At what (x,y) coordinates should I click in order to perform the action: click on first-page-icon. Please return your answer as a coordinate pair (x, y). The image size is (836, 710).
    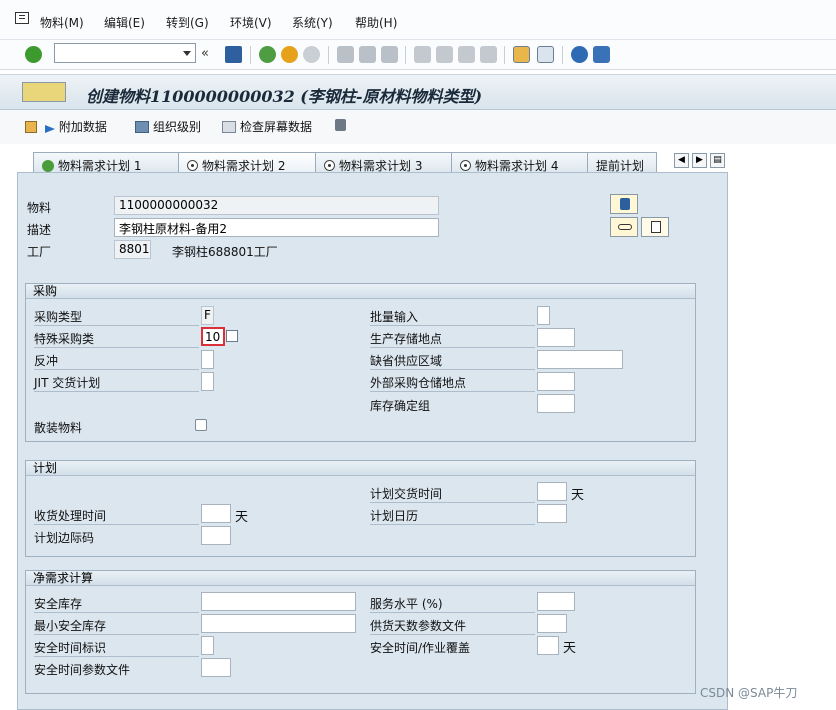
    Looking at the image, I should click on (422, 54).